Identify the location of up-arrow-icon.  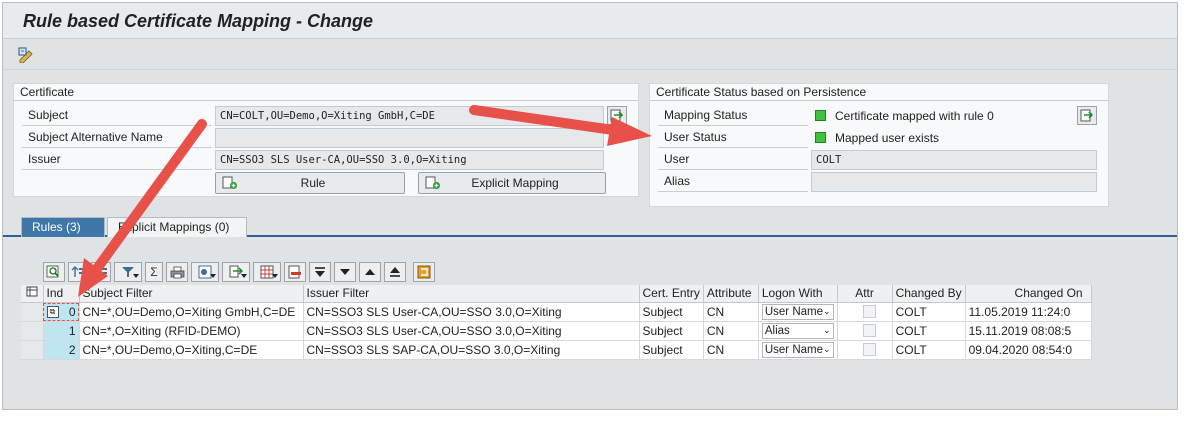
(370, 272).